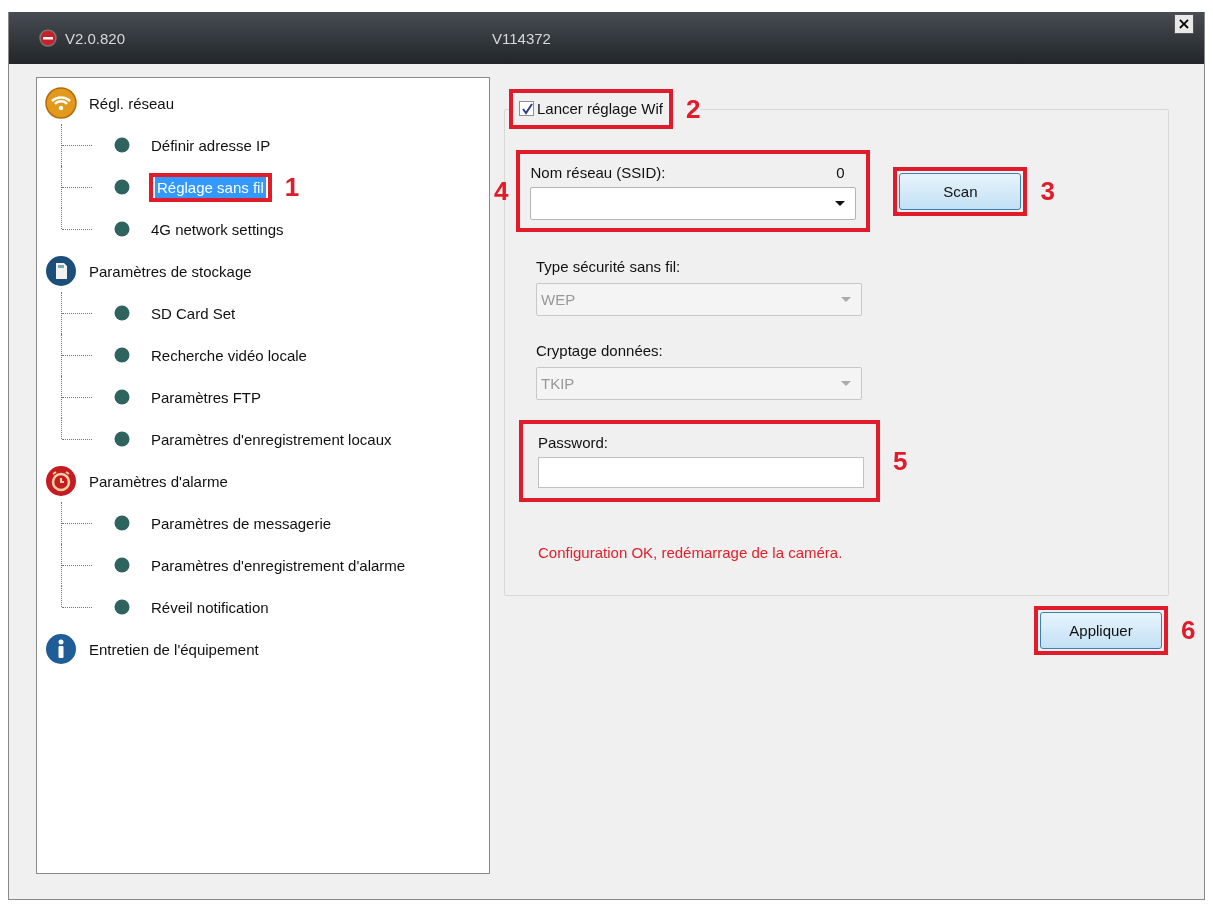 The image size is (1213, 909). I want to click on field-label: Password:, so click(574, 442).